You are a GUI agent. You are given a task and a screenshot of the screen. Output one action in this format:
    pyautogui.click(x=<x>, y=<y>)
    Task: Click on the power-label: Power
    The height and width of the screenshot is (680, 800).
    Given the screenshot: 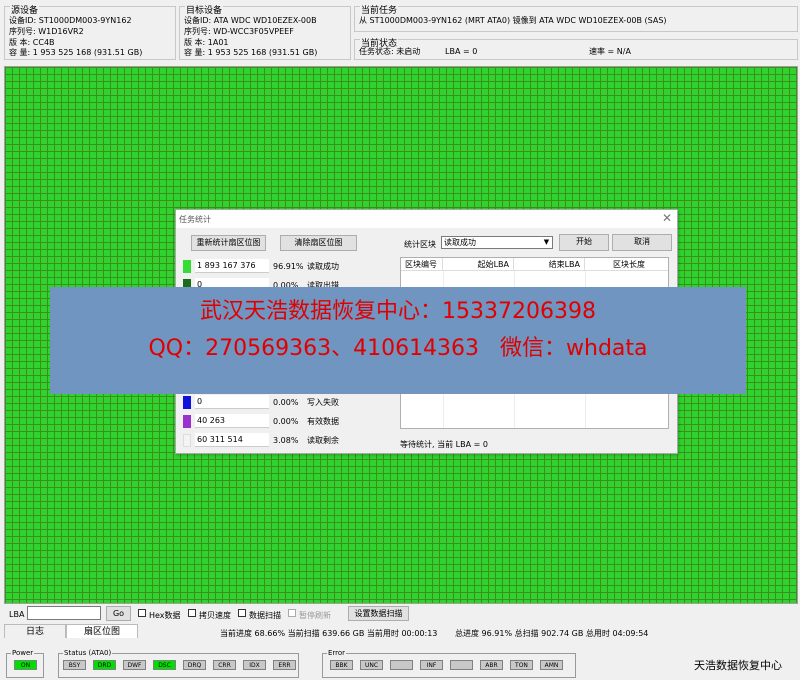 What is the action you would take?
    pyautogui.click(x=23, y=653)
    